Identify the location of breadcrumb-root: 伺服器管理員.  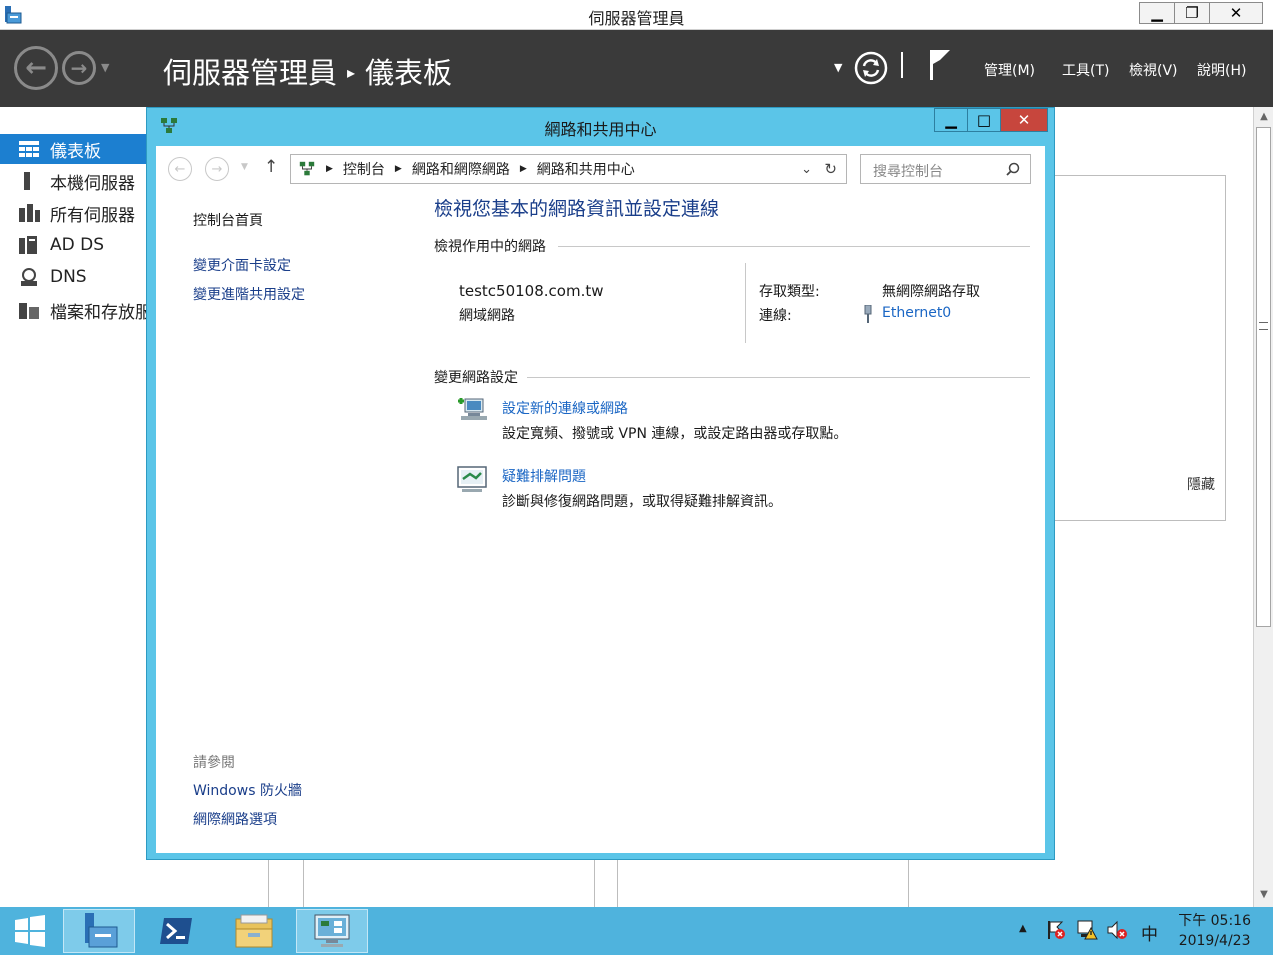
(250, 73).